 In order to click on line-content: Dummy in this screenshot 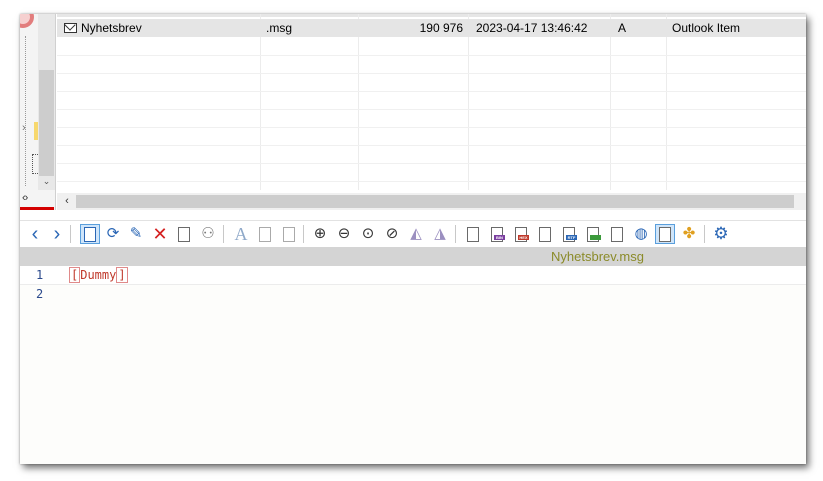, I will do `click(98, 275)`.